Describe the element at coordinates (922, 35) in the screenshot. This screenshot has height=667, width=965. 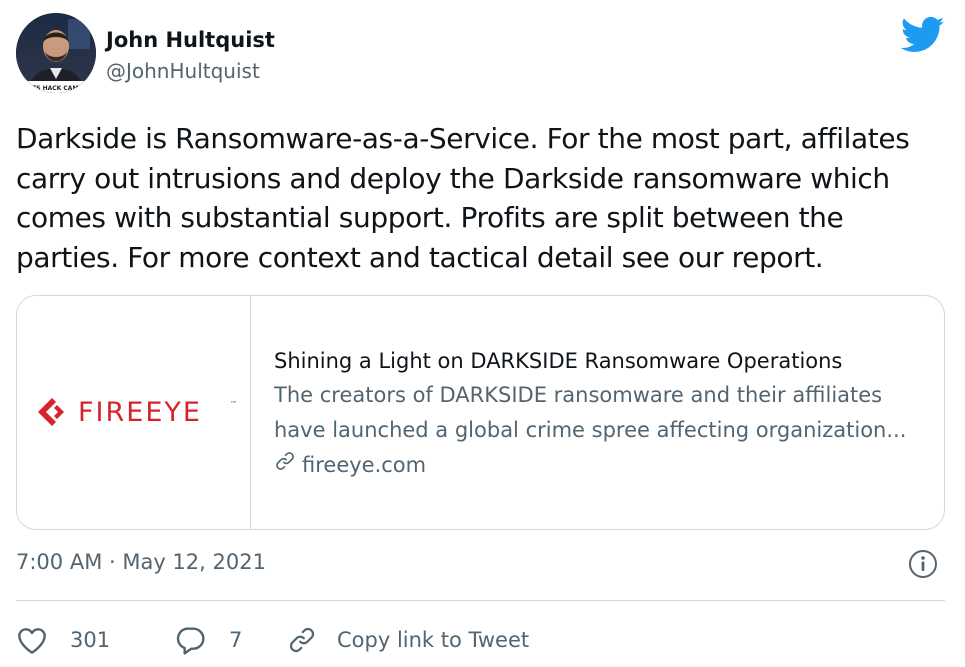
I see `twitter-bird-icon` at that location.